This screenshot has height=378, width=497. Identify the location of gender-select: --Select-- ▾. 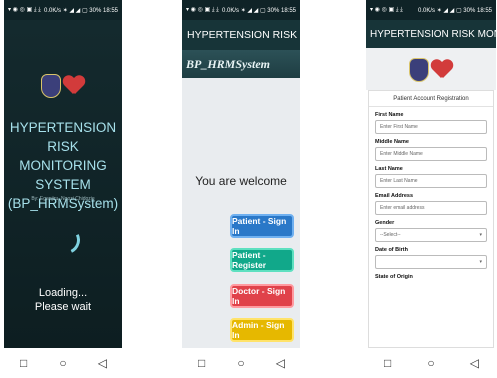
(431, 235).